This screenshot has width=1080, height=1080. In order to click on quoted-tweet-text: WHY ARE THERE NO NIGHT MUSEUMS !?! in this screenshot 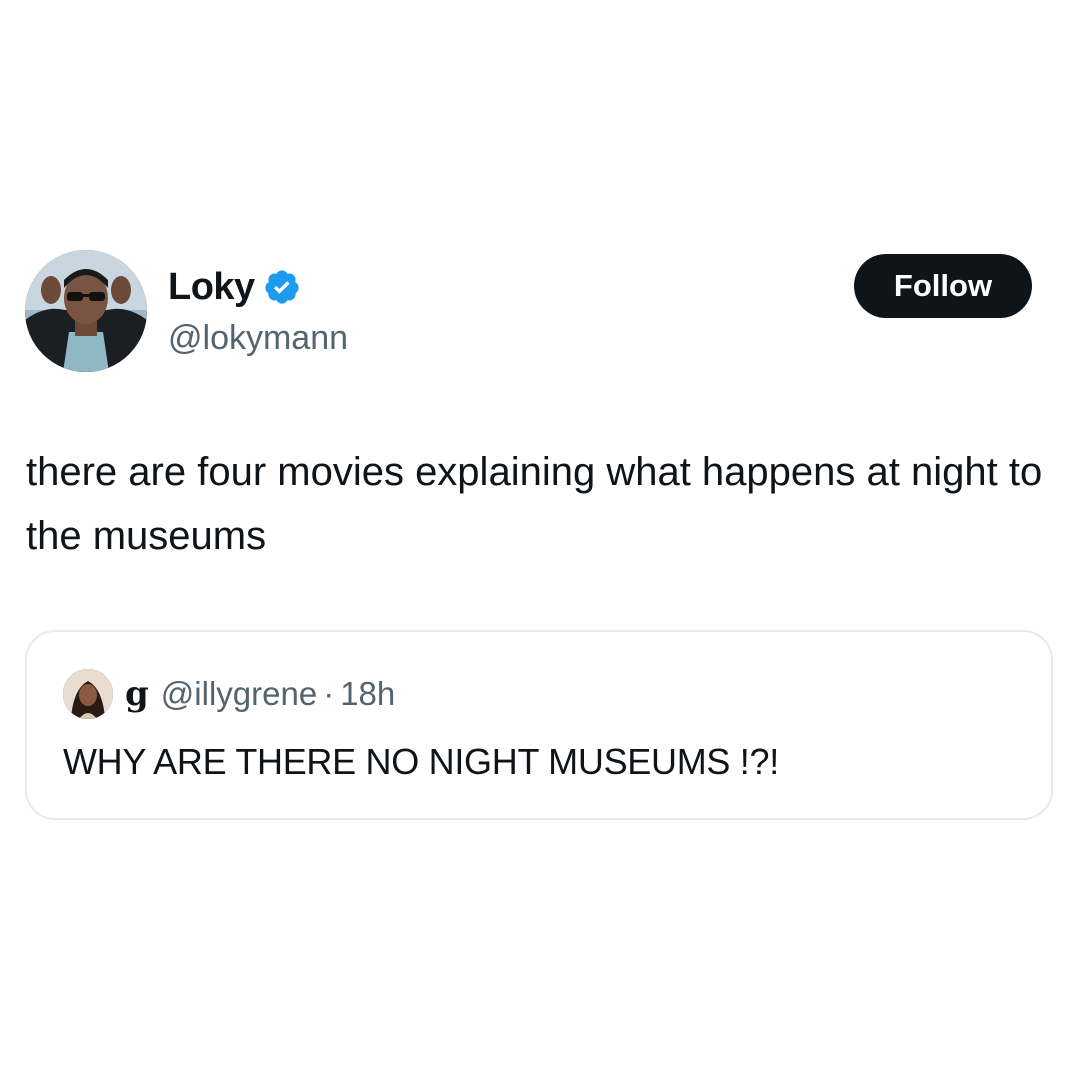, I will do `click(421, 761)`.